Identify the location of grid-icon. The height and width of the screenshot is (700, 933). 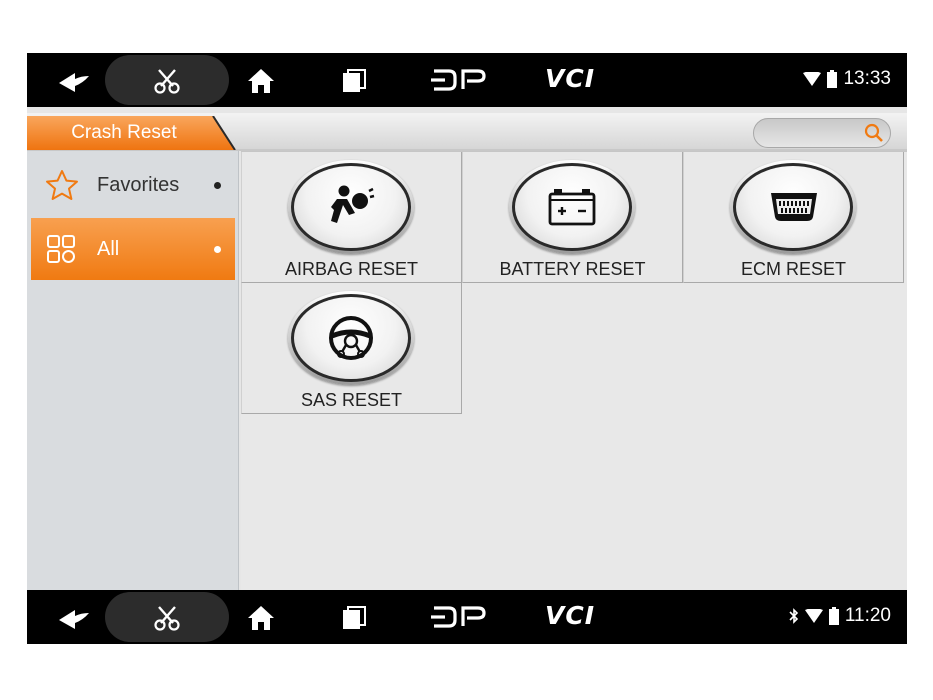
(61, 249).